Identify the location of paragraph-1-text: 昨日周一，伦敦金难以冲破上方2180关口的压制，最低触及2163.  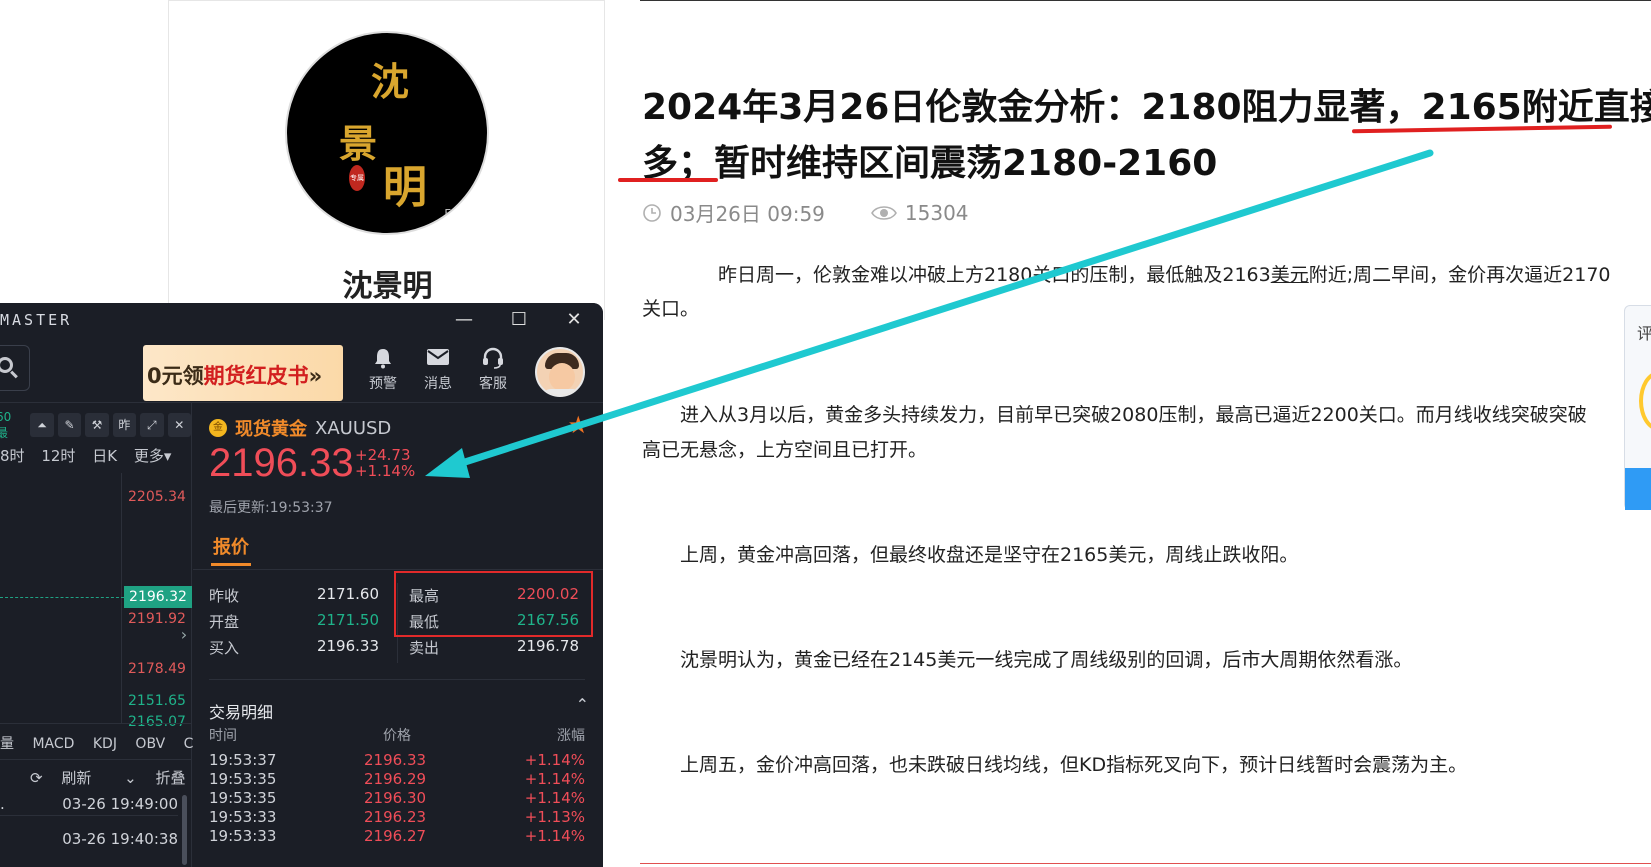
(956, 275).